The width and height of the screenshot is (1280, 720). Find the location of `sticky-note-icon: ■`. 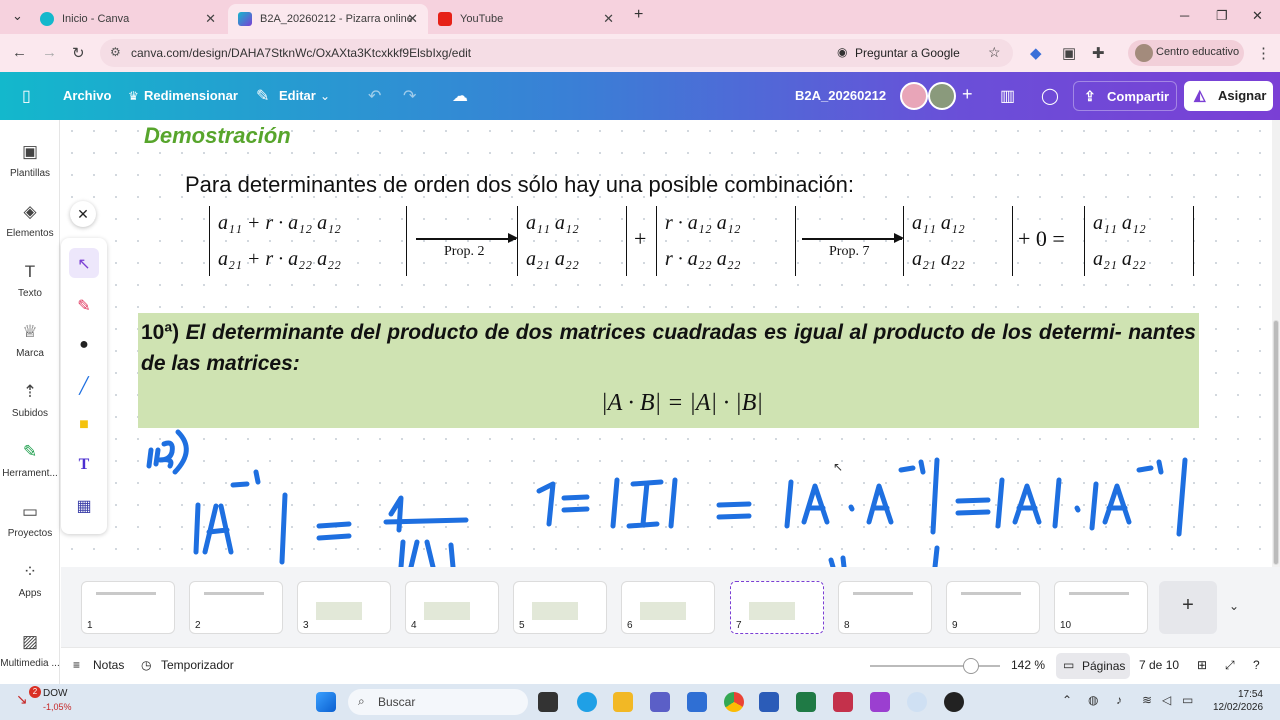

sticky-note-icon: ■ is located at coordinates (84, 425).